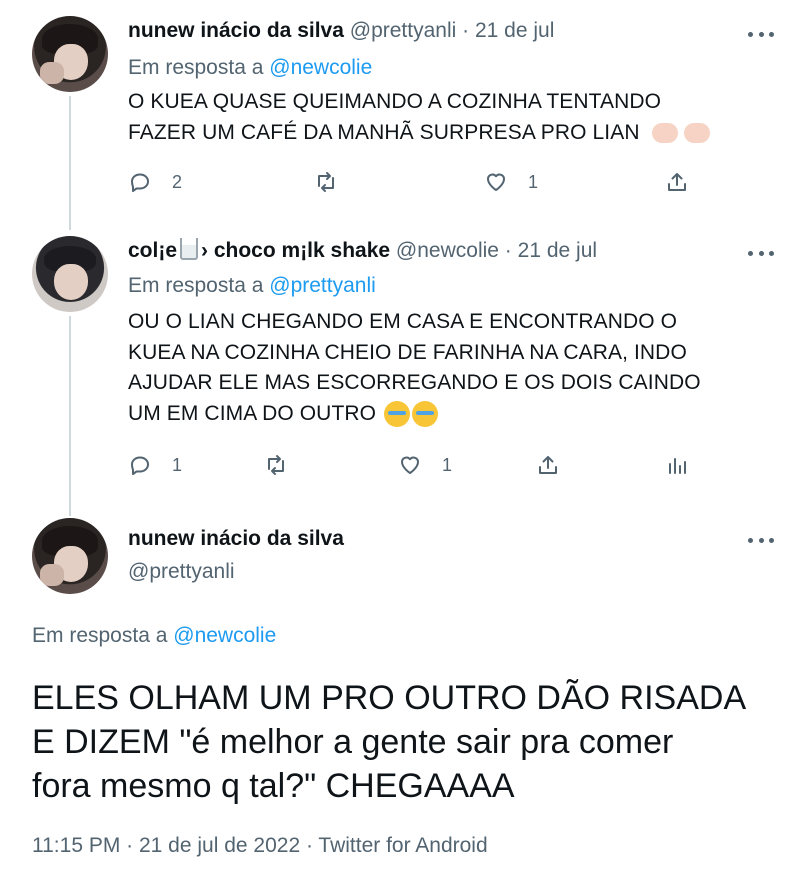  I want to click on tweet-actions: 2 1, so click(413, 185).